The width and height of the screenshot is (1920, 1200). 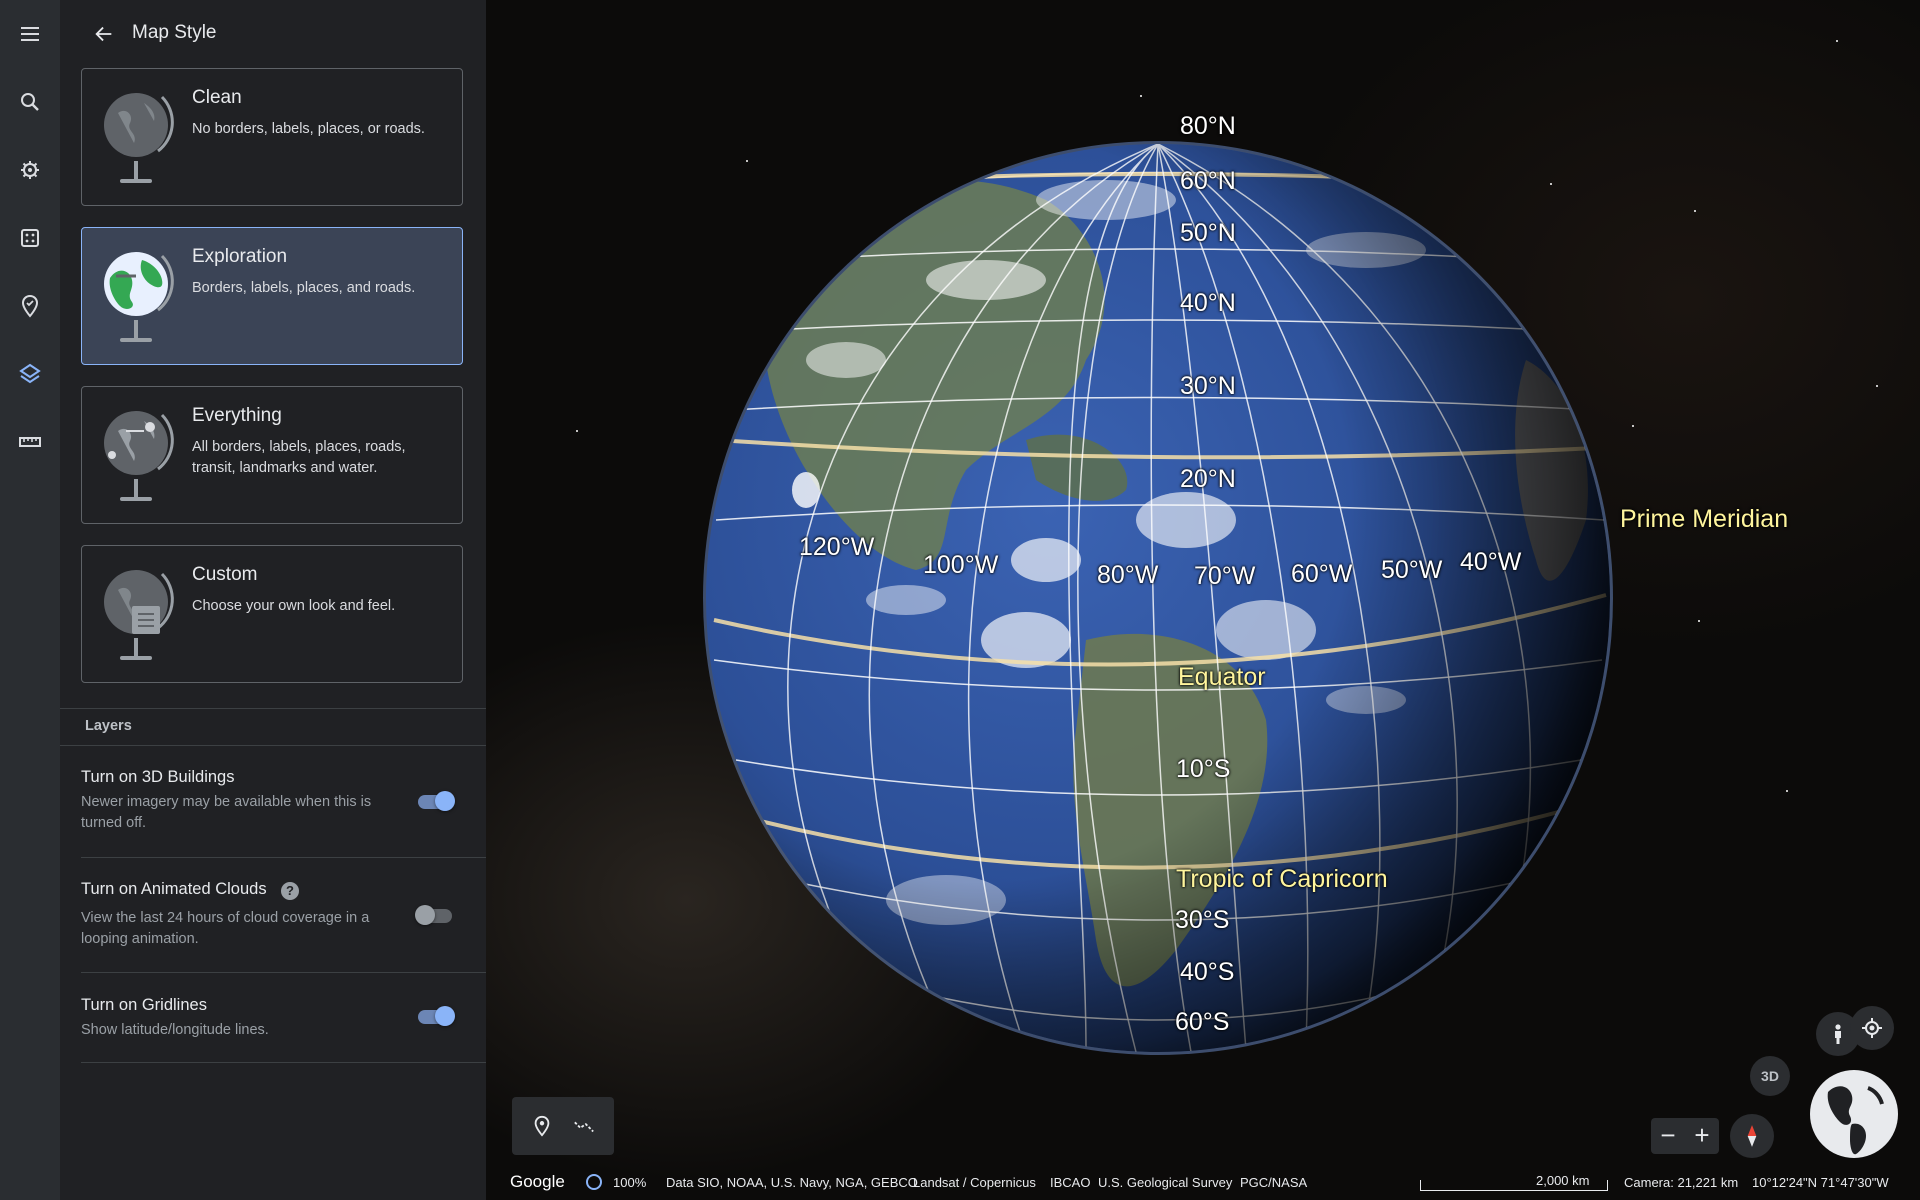 What do you see at coordinates (30, 374) in the screenshot?
I see `layers-icon` at bounding box center [30, 374].